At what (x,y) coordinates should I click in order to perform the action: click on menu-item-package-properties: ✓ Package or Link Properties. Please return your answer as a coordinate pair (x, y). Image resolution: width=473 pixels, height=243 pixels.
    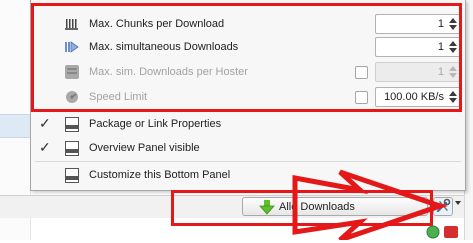
    Looking at the image, I should click on (248, 124).